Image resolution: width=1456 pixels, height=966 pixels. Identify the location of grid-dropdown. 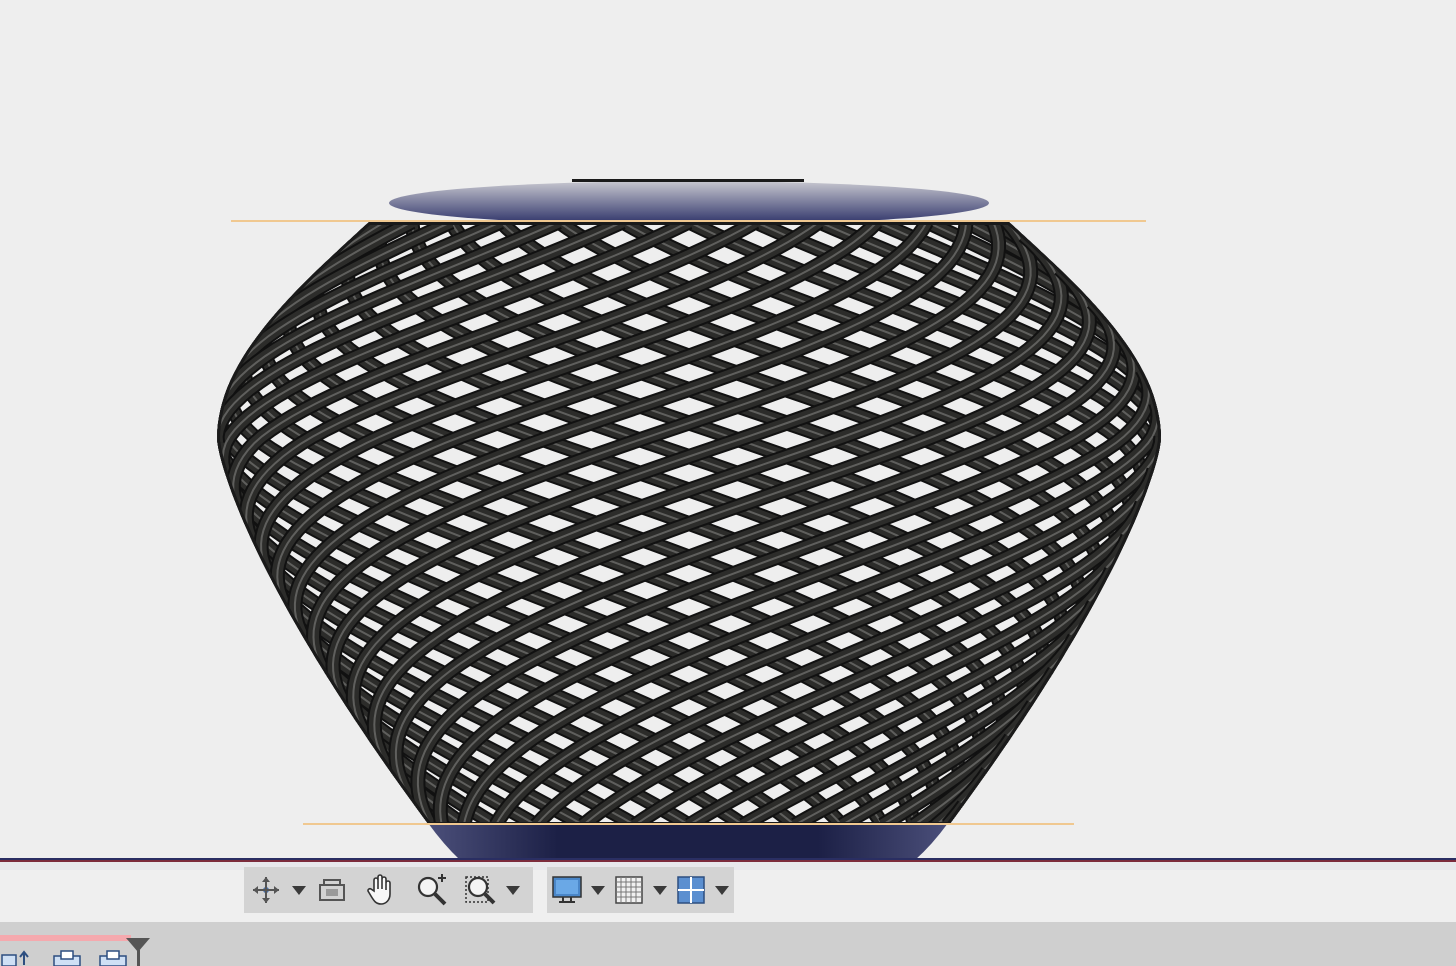
(660, 890).